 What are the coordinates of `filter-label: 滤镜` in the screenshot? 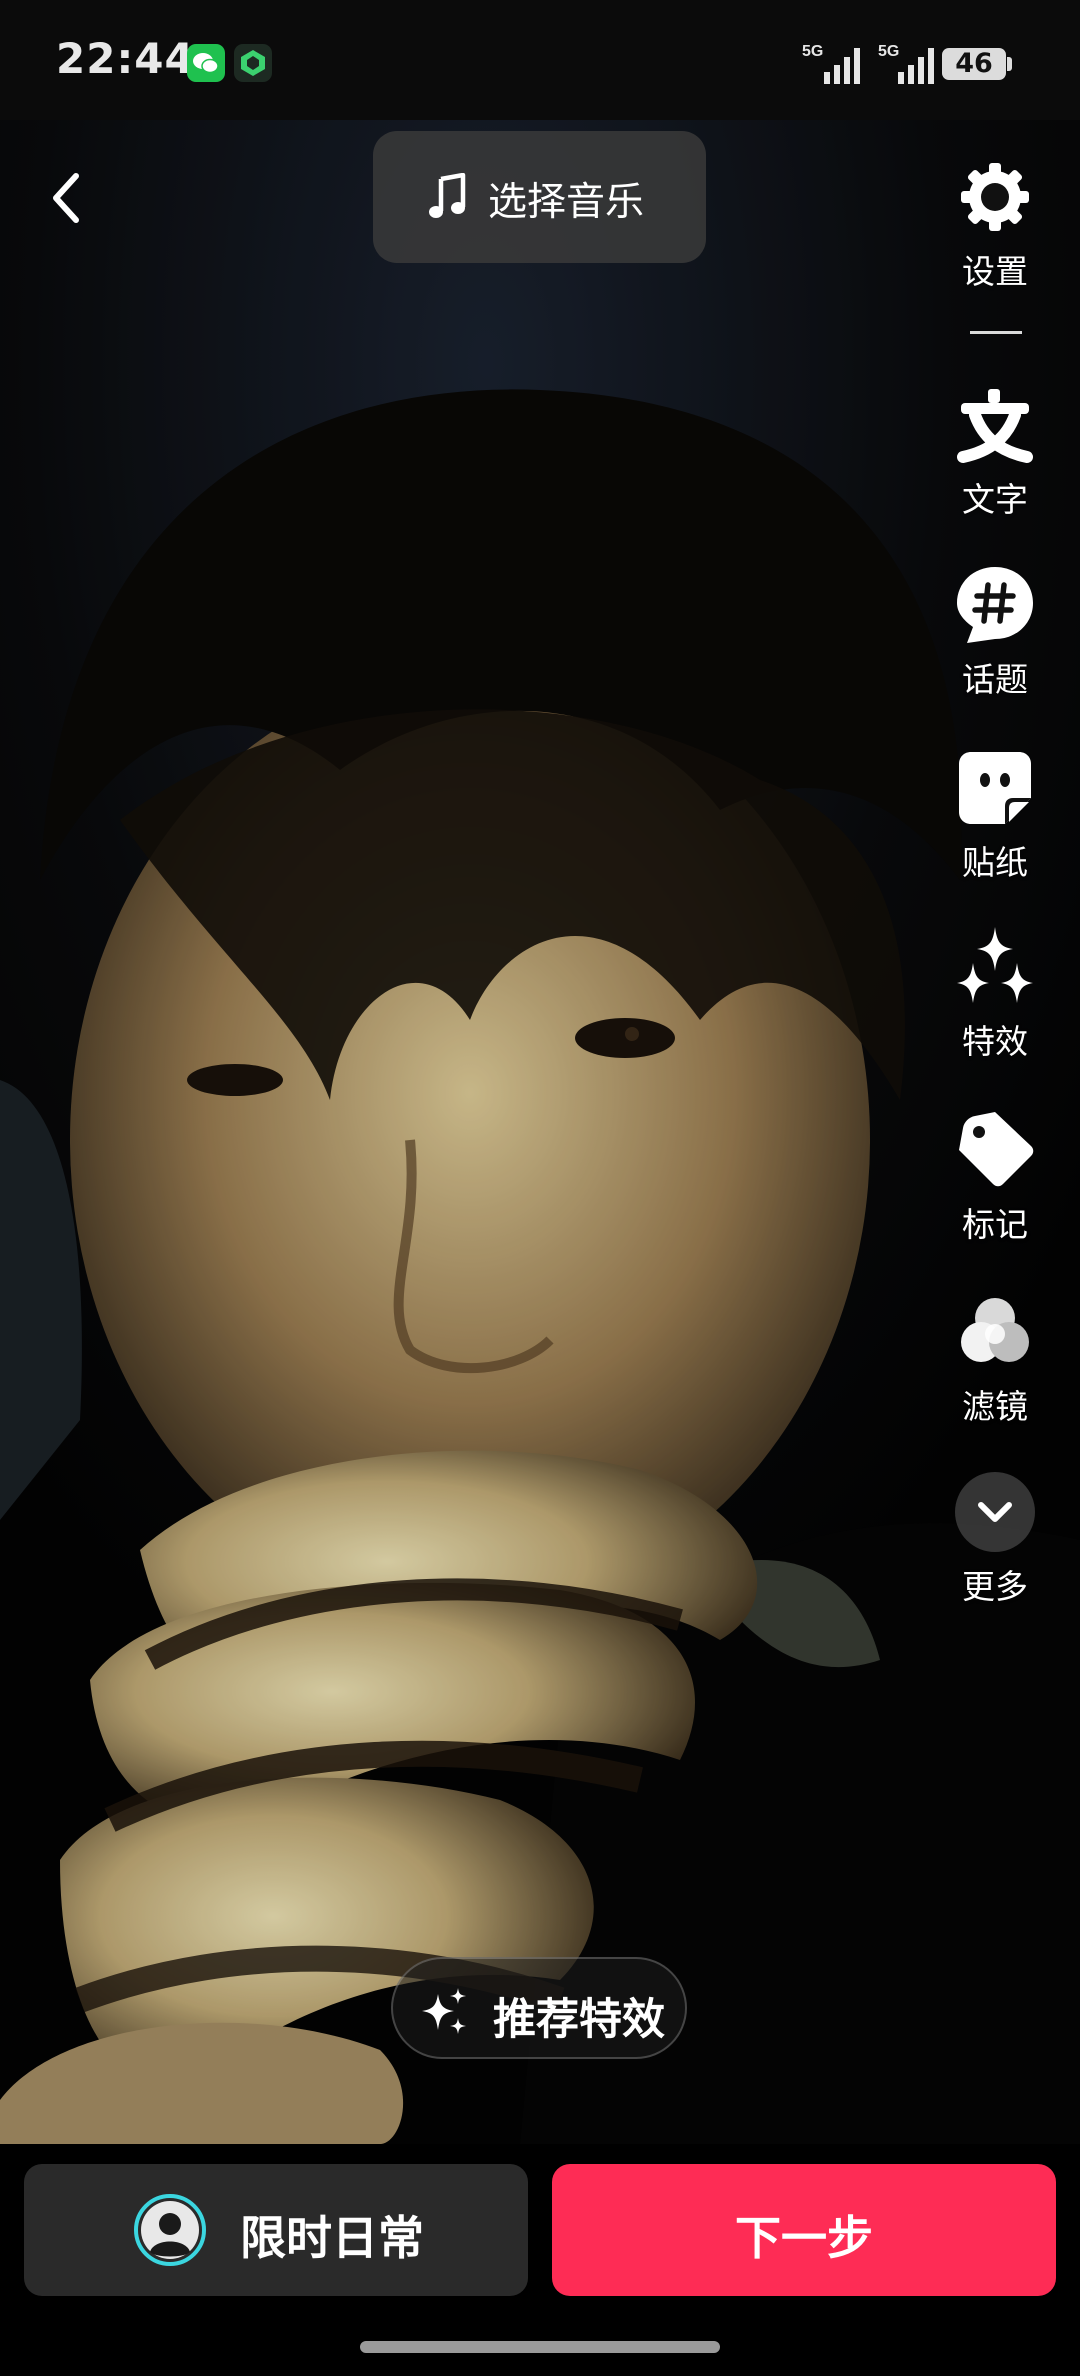 It's located at (995, 1406).